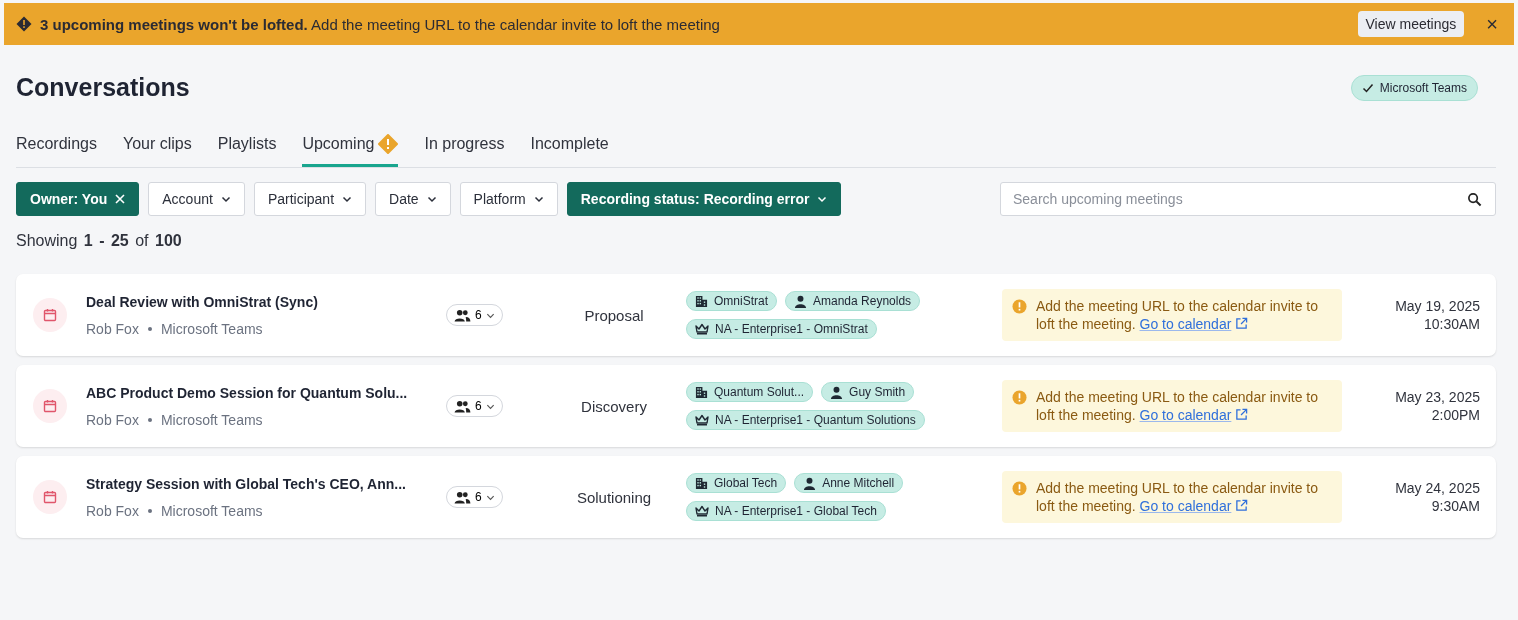 Image resolution: width=1518 pixels, height=620 pixels. I want to click on tab: Incomplete, so click(569, 147).